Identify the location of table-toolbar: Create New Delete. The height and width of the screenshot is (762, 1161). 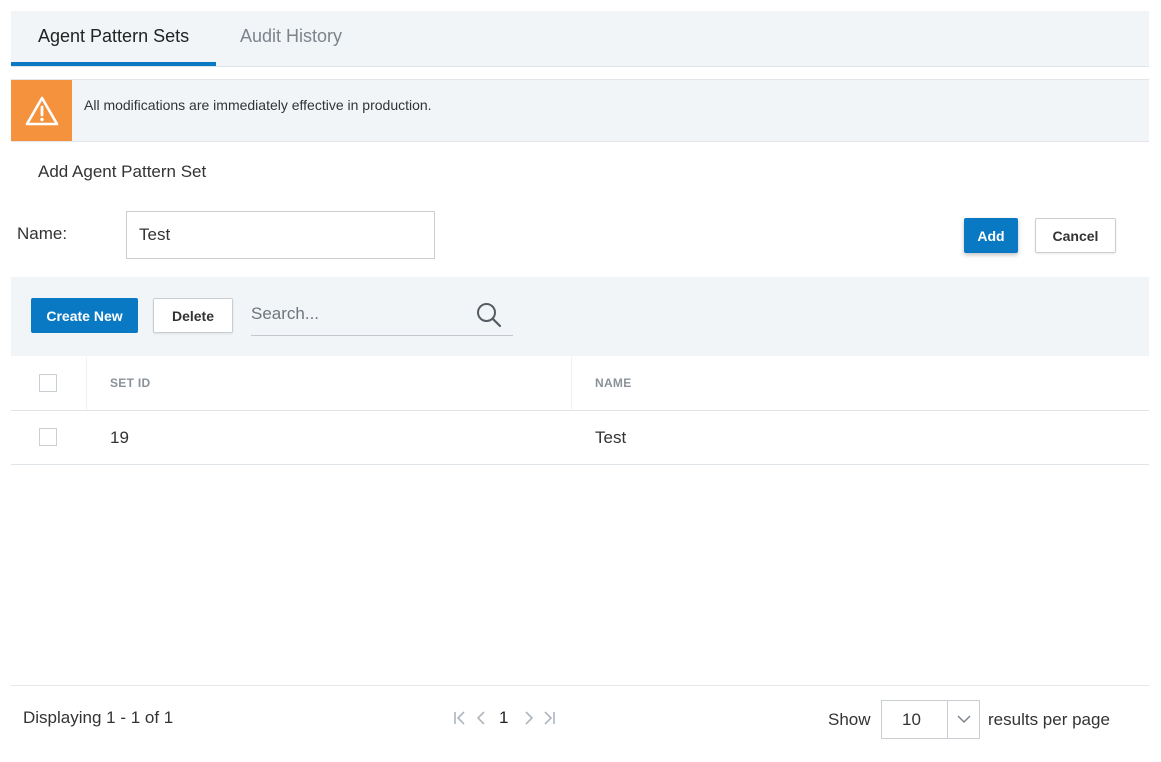
(580, 316).